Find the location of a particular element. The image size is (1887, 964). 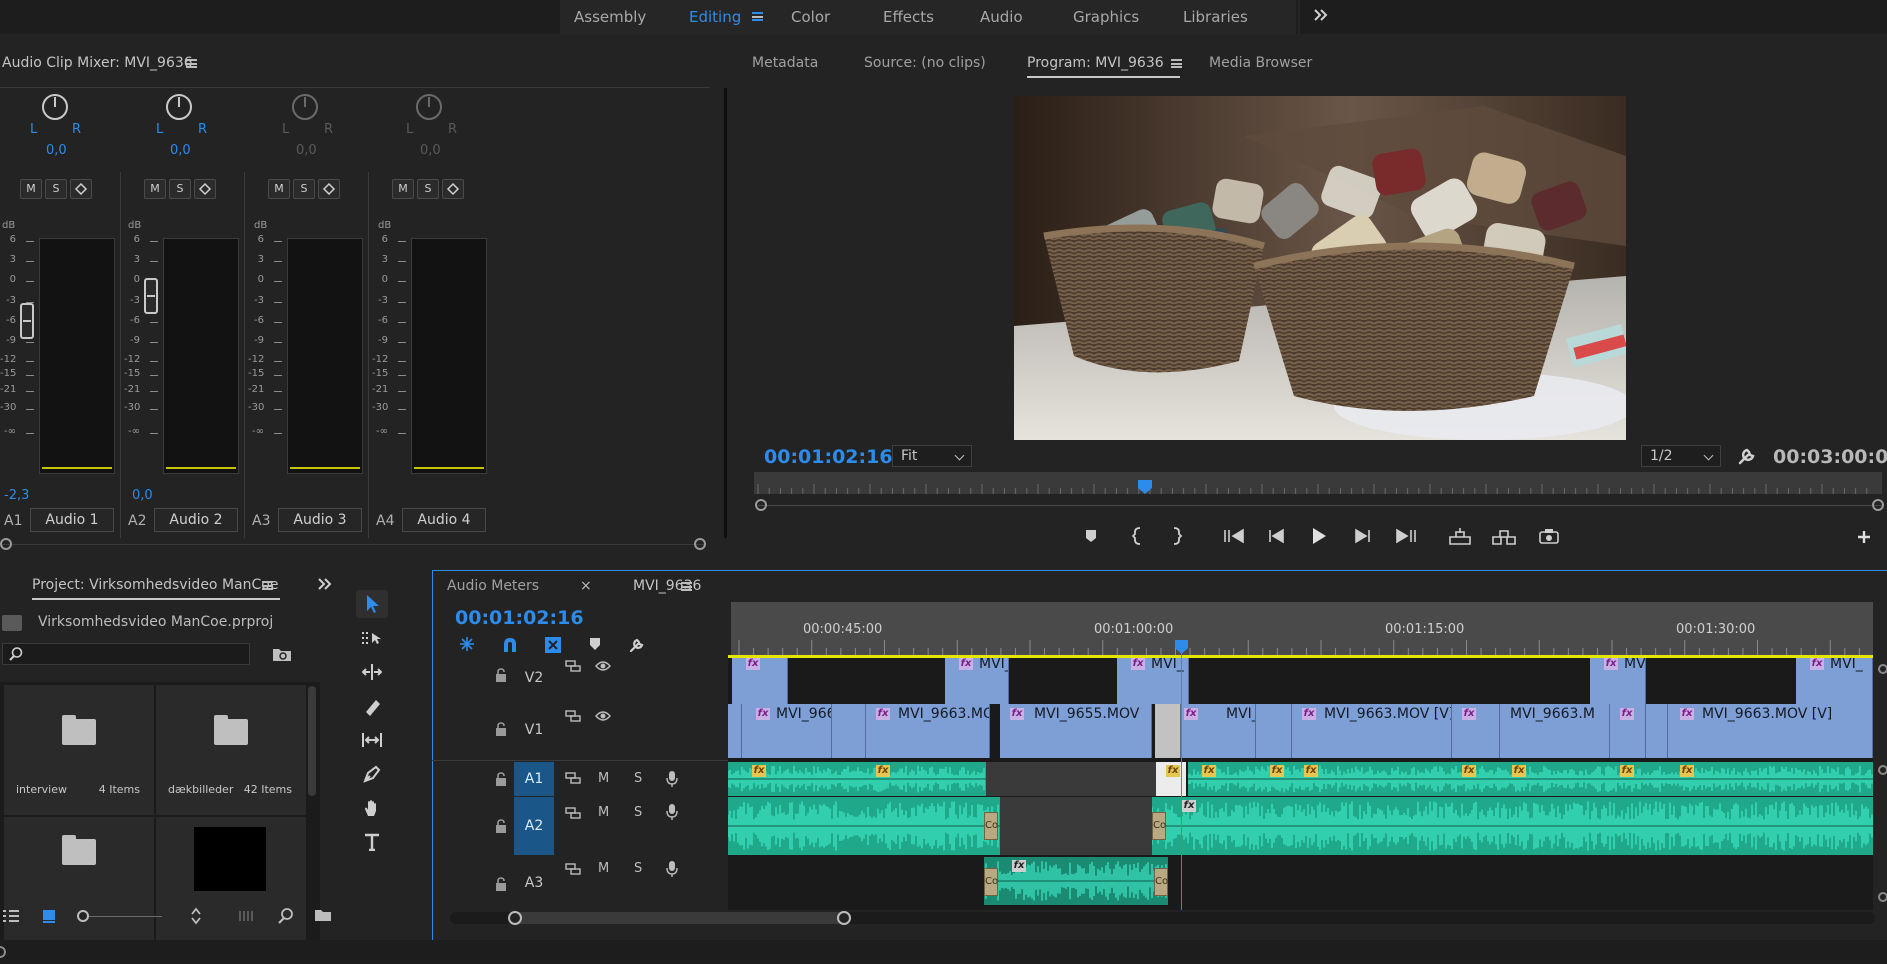

mute-button: M is located at coordinates (403, 189).